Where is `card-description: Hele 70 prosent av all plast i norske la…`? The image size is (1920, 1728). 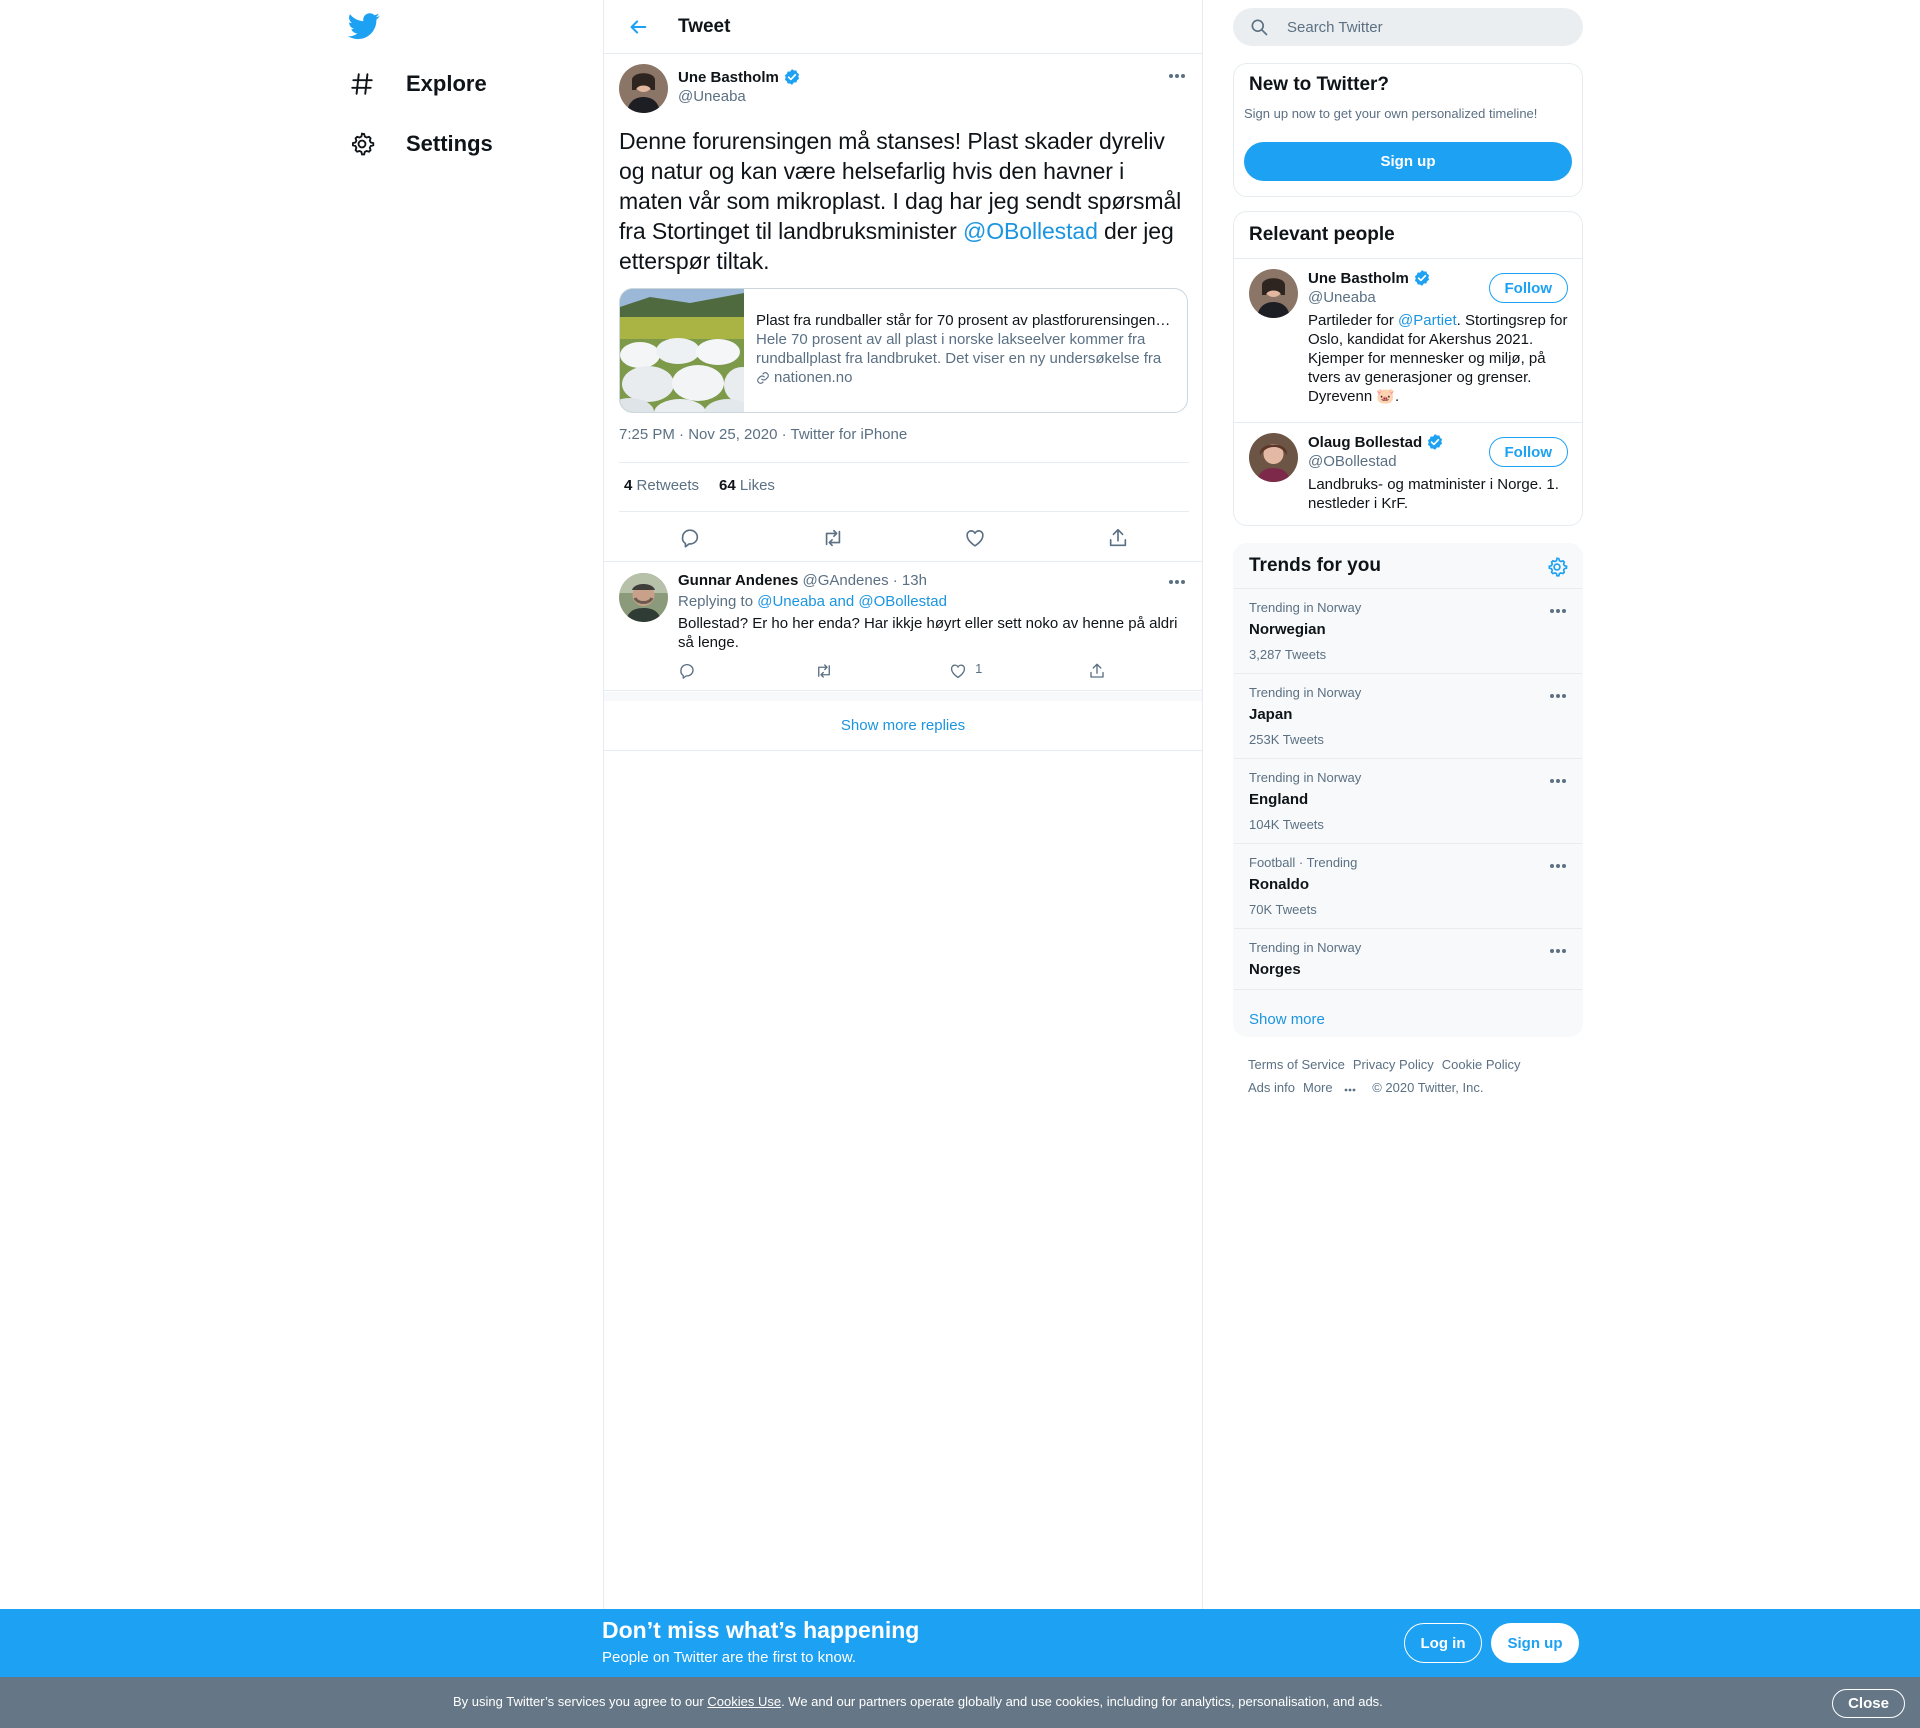 card-description: Hele 70 prosent av all plast i norske la… is located at coordinates (959, 349).